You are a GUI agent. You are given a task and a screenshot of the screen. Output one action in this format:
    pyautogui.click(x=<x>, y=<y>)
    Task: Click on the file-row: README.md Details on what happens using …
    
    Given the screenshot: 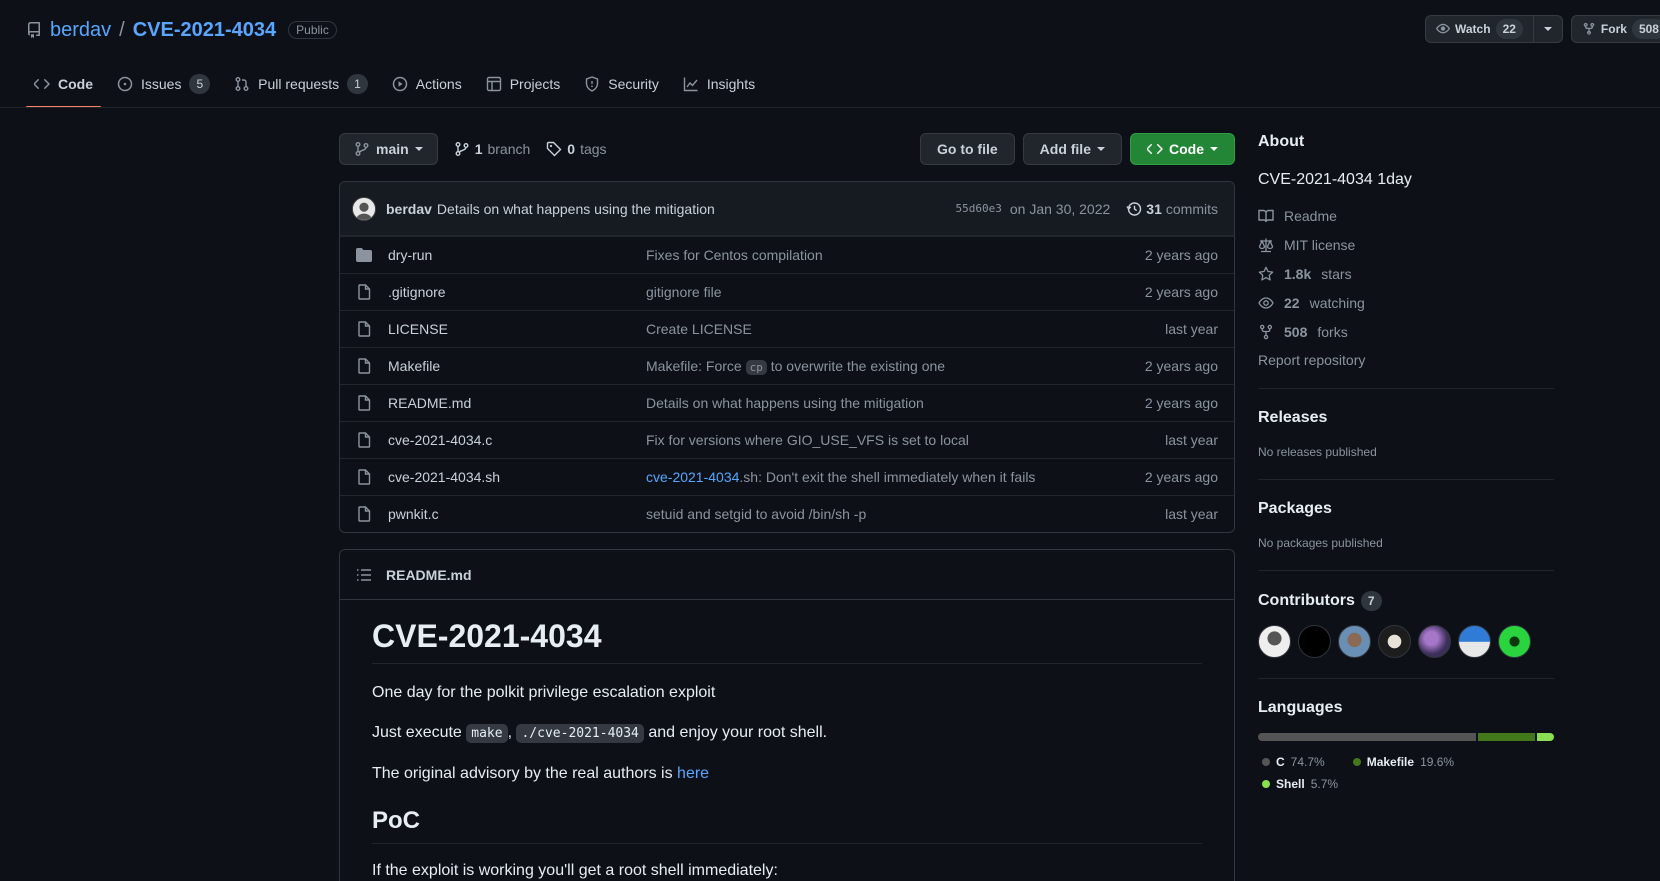 What is the action you would take?
    pyautogui.click(x=787, y=402)
    